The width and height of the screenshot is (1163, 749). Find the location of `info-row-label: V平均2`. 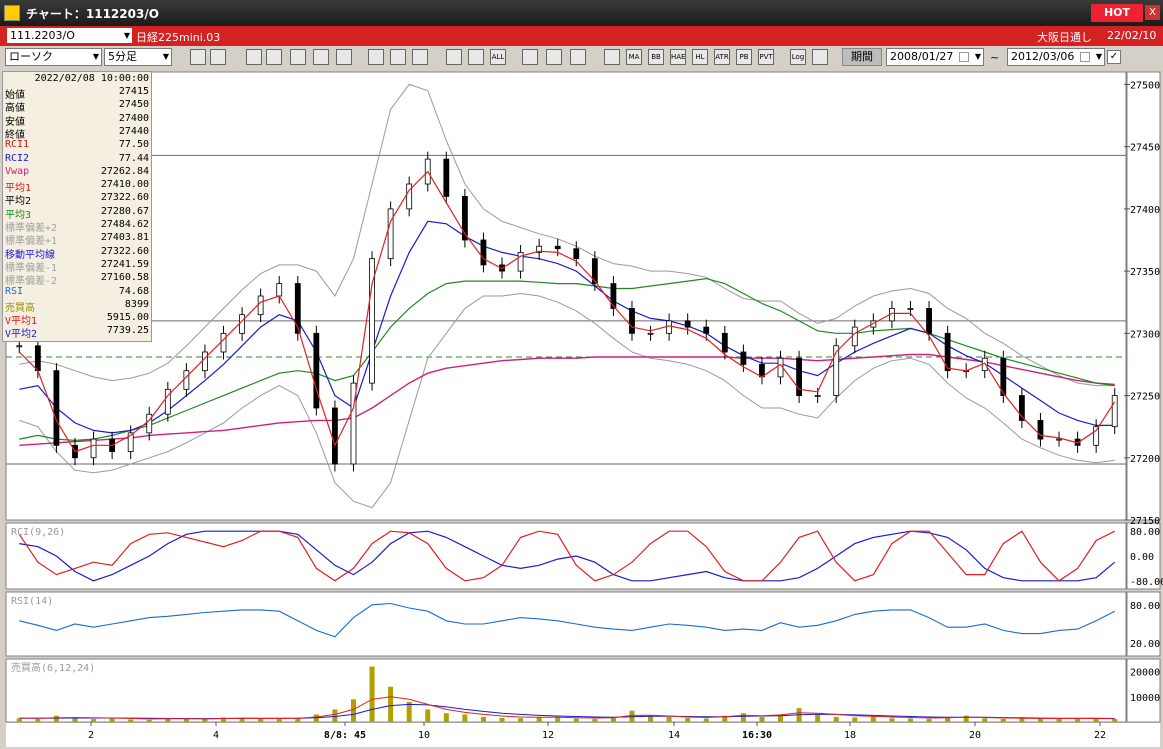

info-row-label: V平均2 is located at coordinates (21, 335).